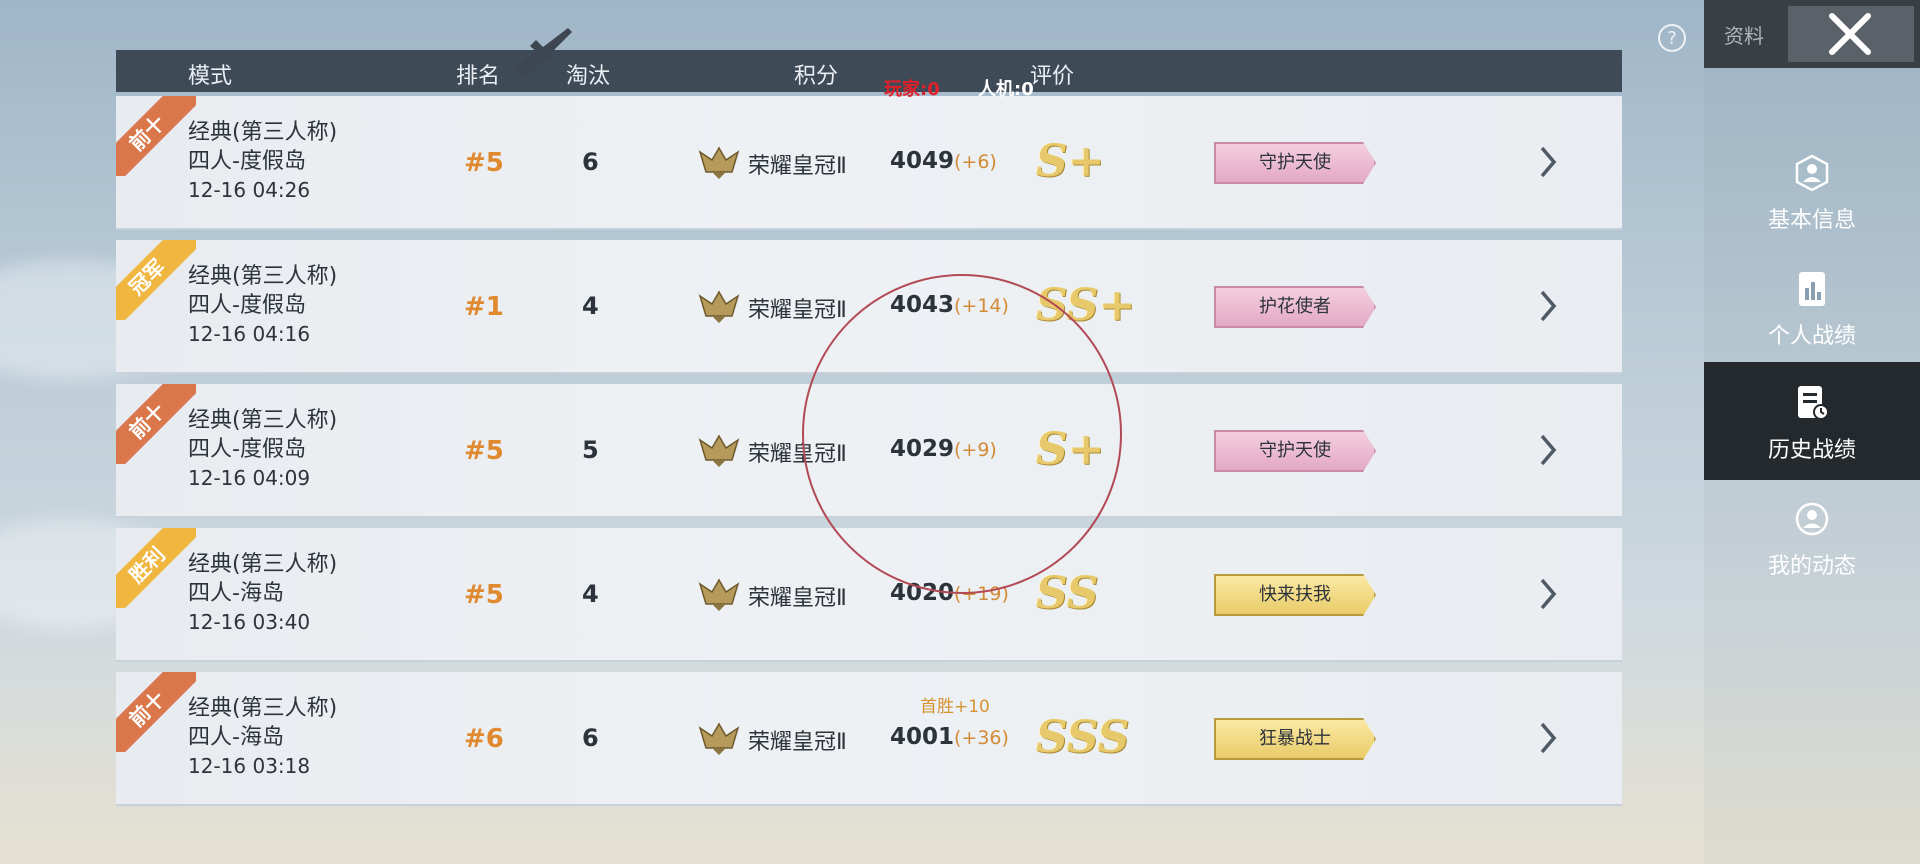  I want to click on table-header: 模式 排名 淘汰 积分 评价, so click(869, 71).